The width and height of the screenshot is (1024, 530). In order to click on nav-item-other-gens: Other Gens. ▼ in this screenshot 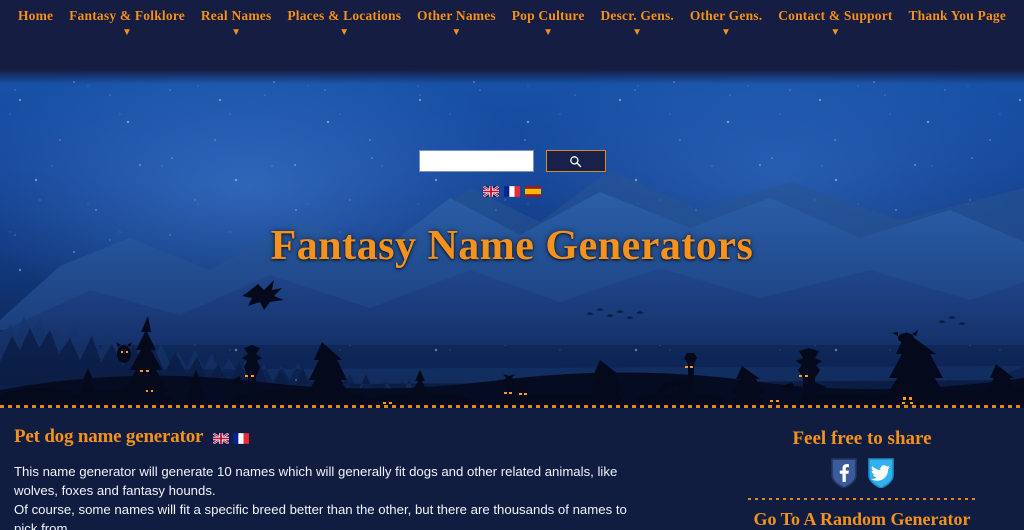, I will do `click(726, 22)`.